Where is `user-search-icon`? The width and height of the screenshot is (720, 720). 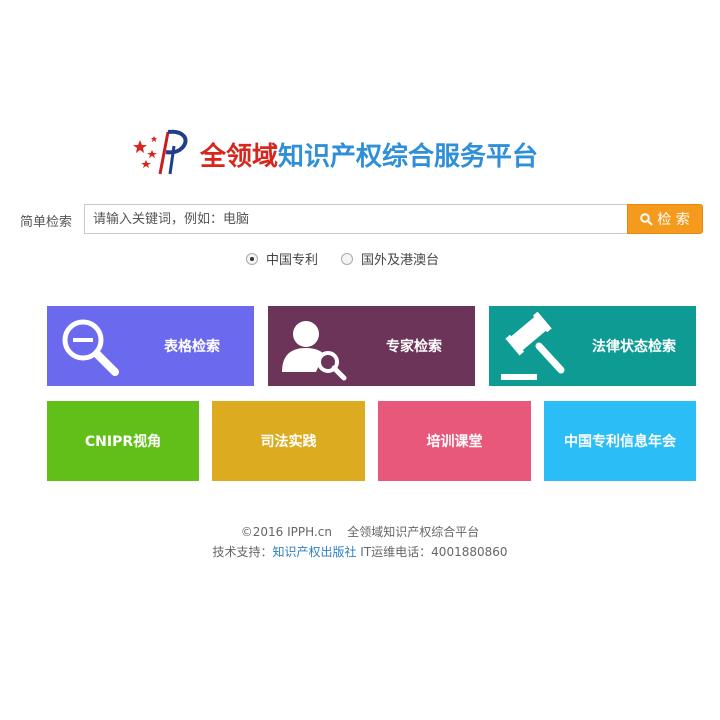 user-search-icon is located at coordinates (314, 351).